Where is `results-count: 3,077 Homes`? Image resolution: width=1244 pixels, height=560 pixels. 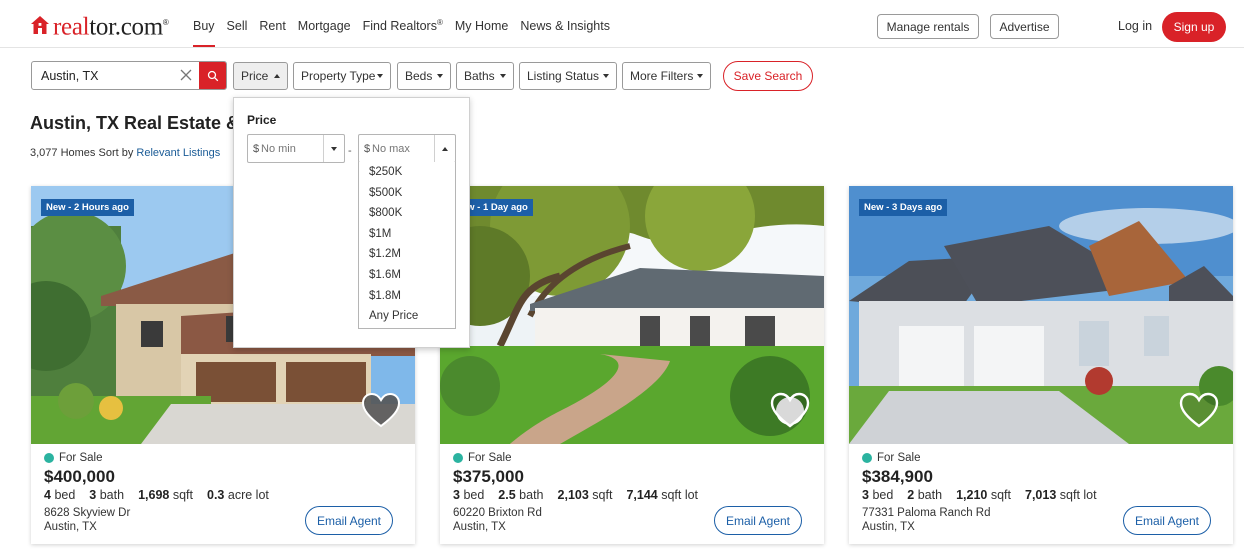 results-count: 3,077 Homes is located at coordinates (63, 153).